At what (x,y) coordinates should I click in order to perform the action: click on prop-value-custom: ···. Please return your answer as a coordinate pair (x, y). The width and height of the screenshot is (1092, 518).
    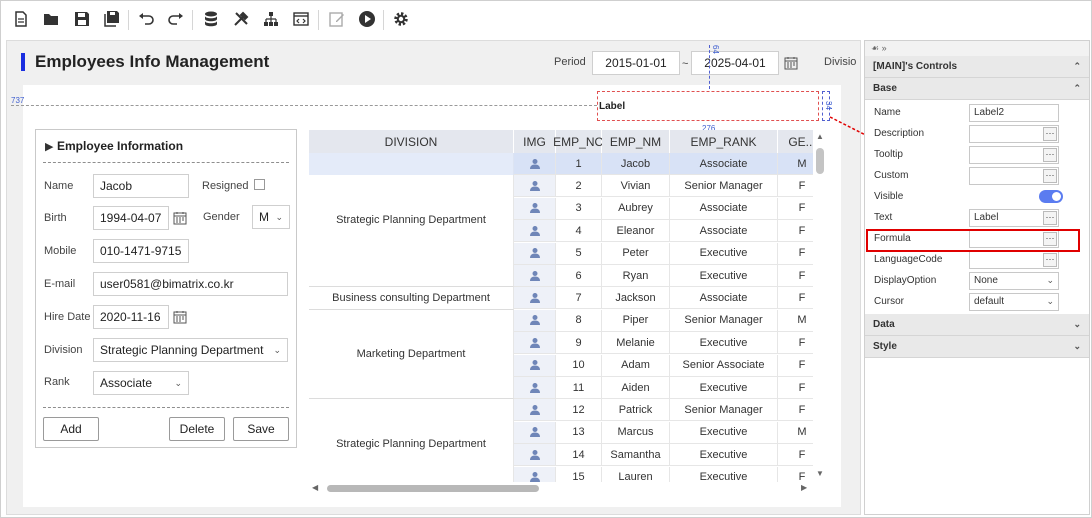
    Looking at the image, I should click on (1014, 175).